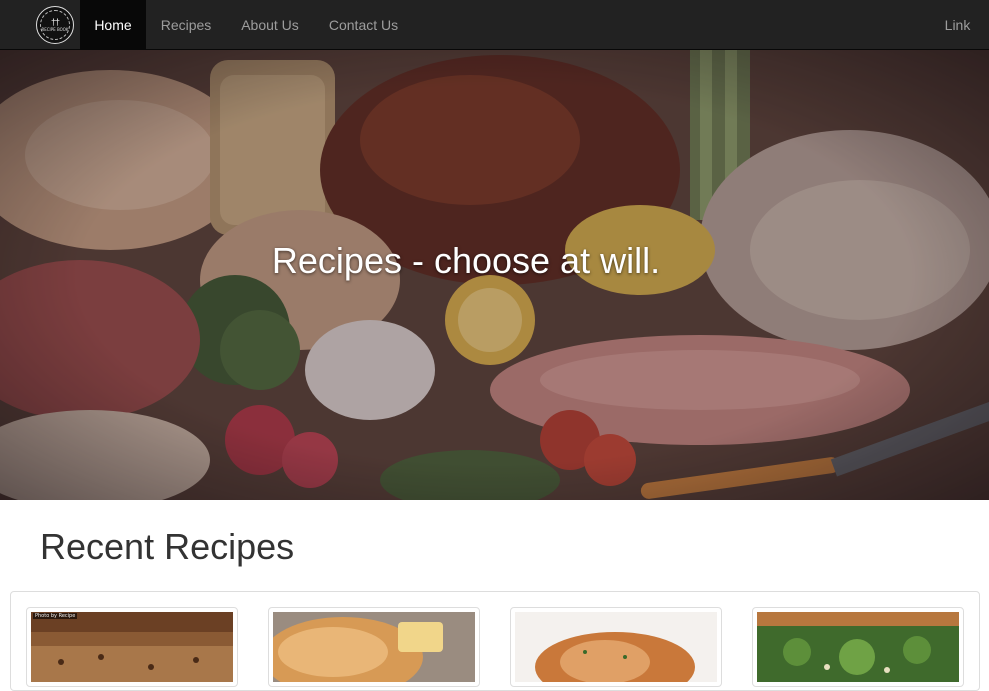  I want to click on logo-emblem: †† RECIPE BOOK, so click(55, 25).